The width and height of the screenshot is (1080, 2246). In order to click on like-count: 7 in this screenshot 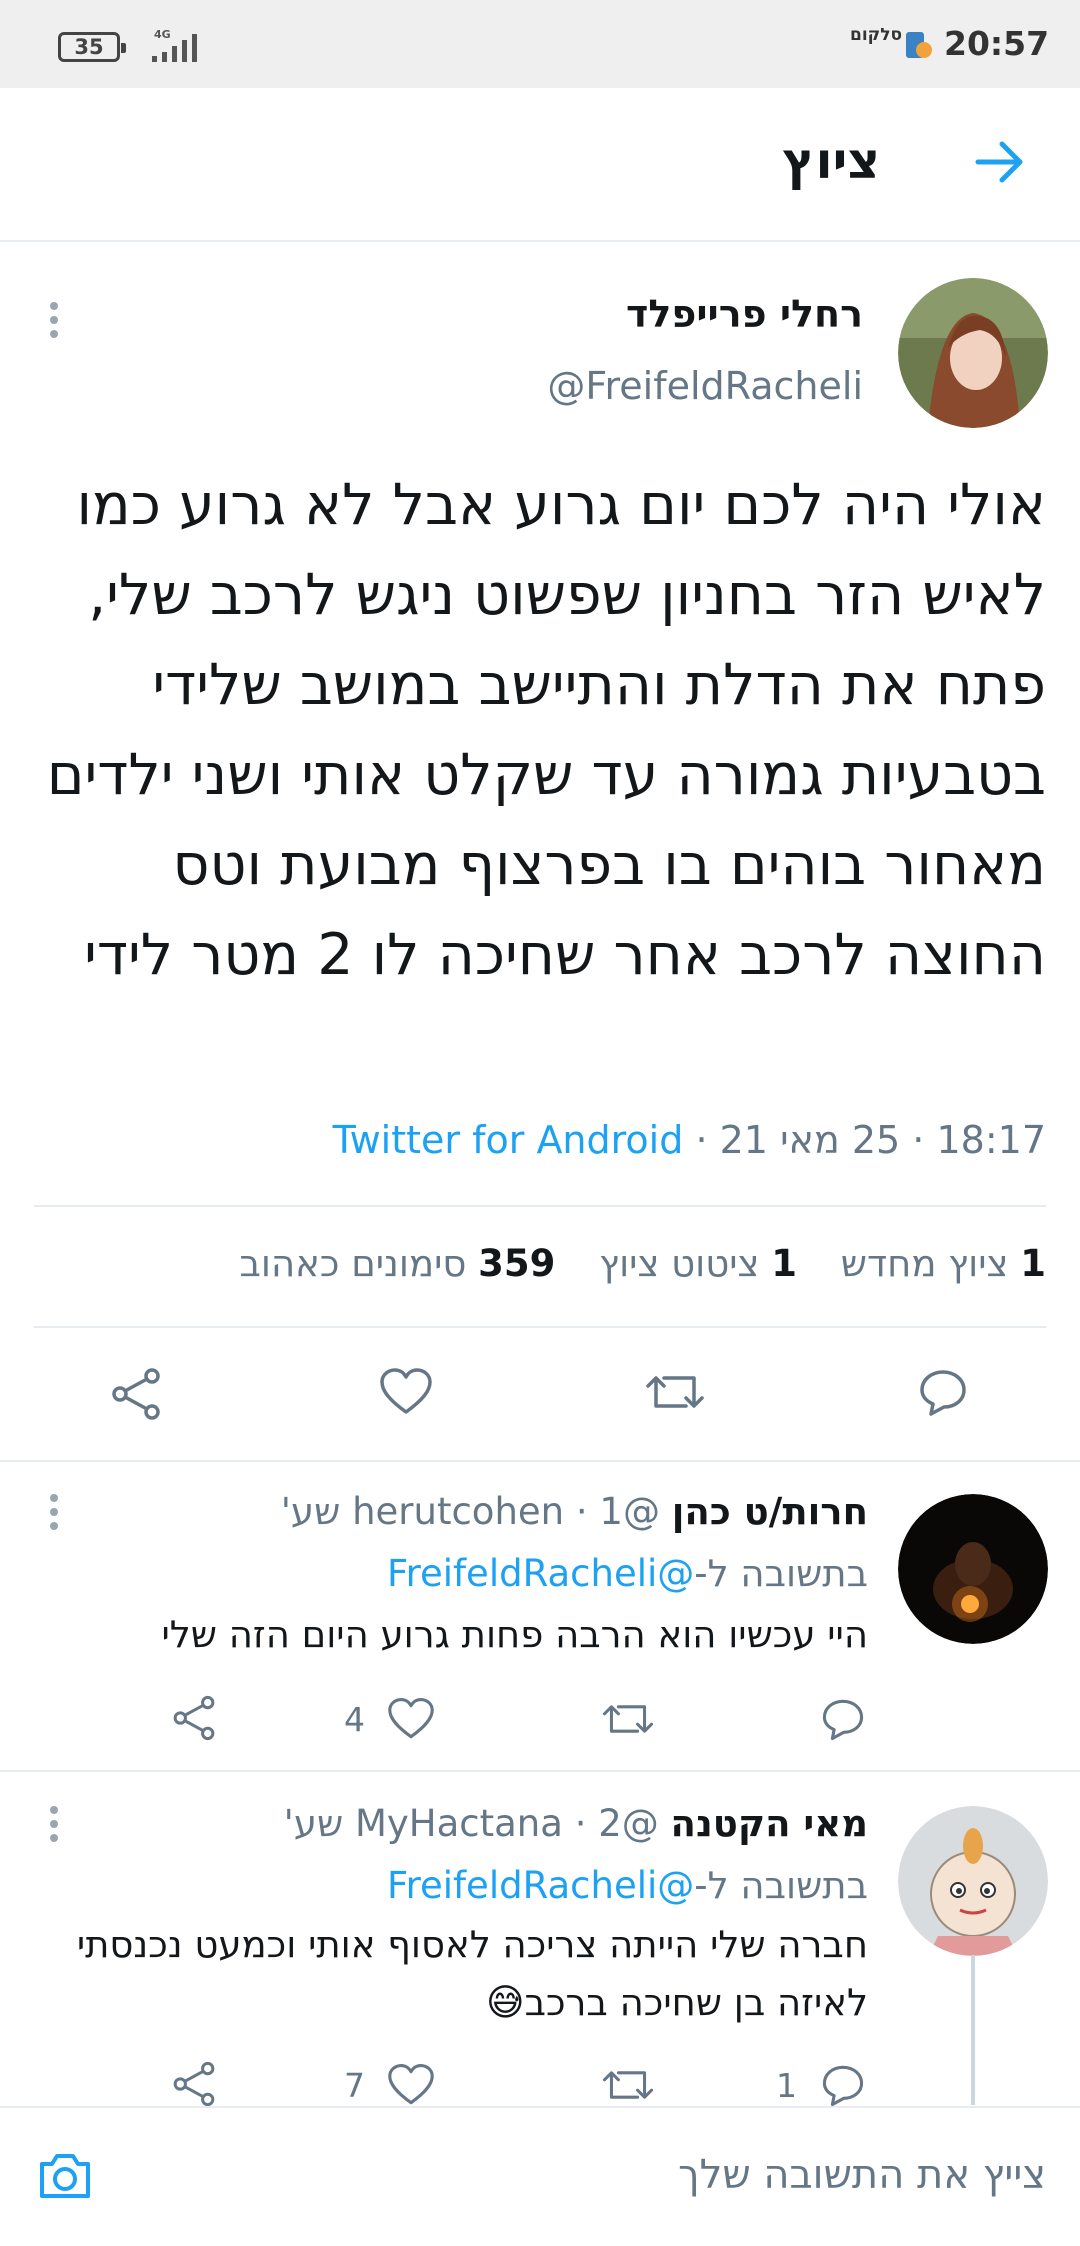, I will do `click(354, 2085)`.